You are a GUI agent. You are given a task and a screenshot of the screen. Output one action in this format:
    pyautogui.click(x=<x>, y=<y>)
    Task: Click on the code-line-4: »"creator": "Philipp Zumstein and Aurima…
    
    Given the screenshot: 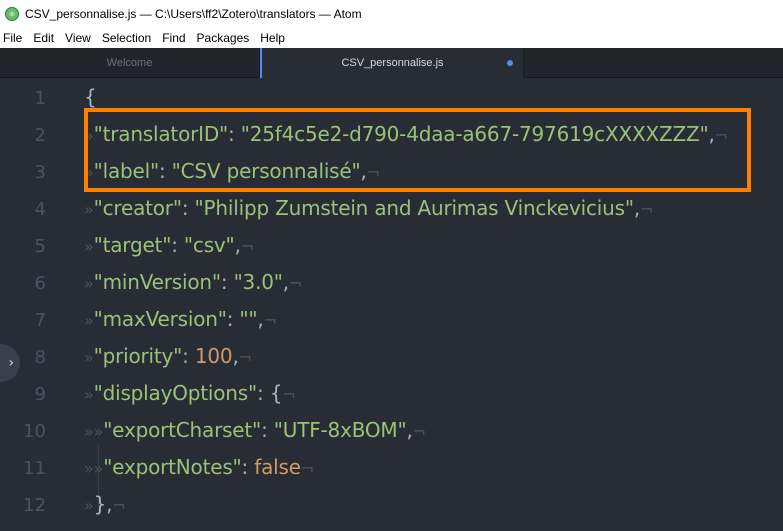 What is the action you would take?
    pyautogui.click(x=369, y=208)
    